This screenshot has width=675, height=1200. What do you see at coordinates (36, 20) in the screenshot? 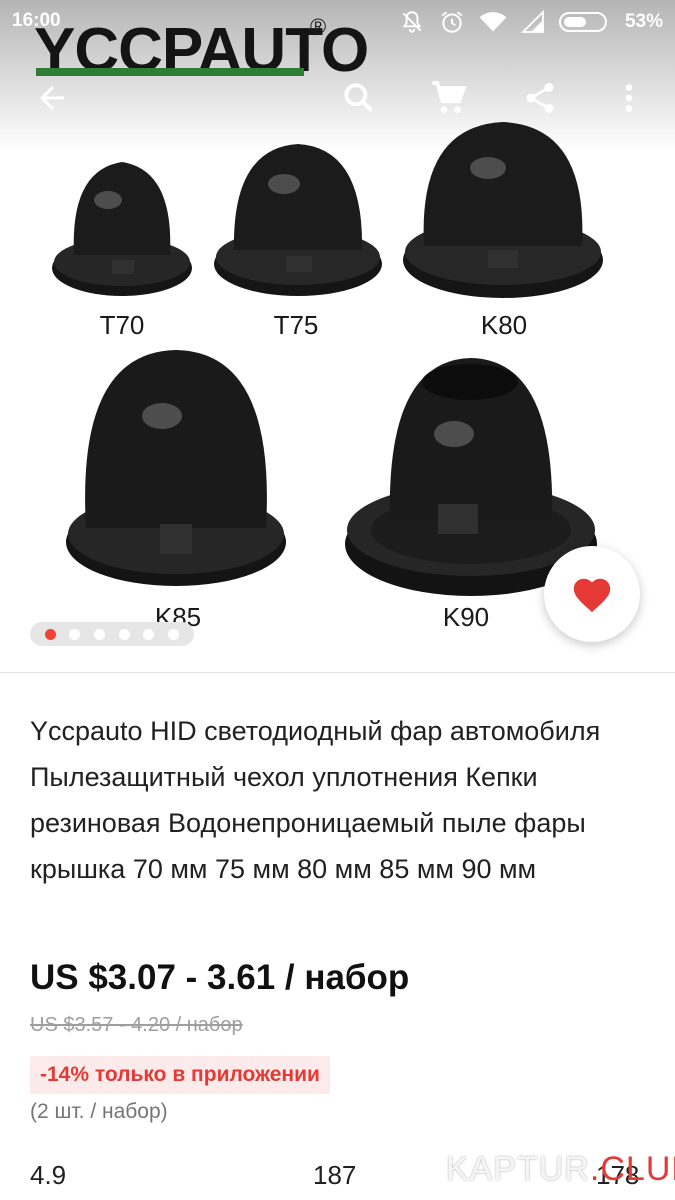
I see `status-time: 16:00` at bounding box center [36, 20].